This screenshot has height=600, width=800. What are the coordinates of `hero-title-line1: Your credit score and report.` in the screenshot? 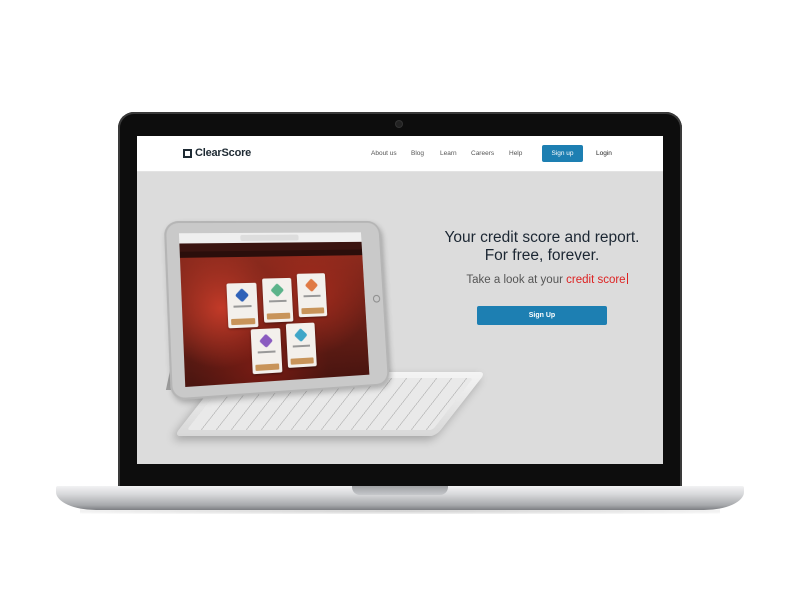 It's located at (542, 237).